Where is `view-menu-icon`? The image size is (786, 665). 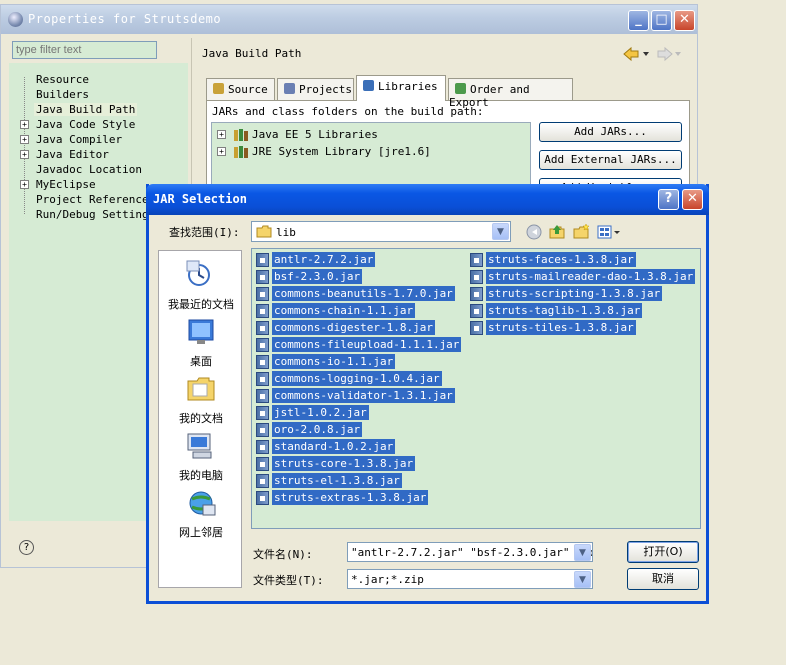 view-menu-icon is located at coordinates (609, 232).